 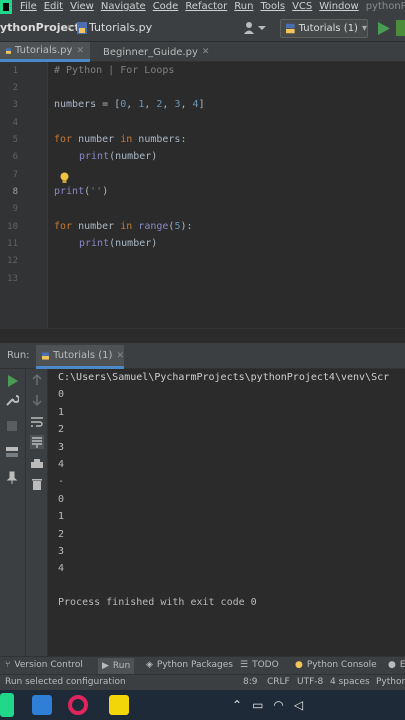 What do you see at coordinates (87, 104) in the screenshot?
I see `code-token: numbers = [` at bounding box center [87, 104].